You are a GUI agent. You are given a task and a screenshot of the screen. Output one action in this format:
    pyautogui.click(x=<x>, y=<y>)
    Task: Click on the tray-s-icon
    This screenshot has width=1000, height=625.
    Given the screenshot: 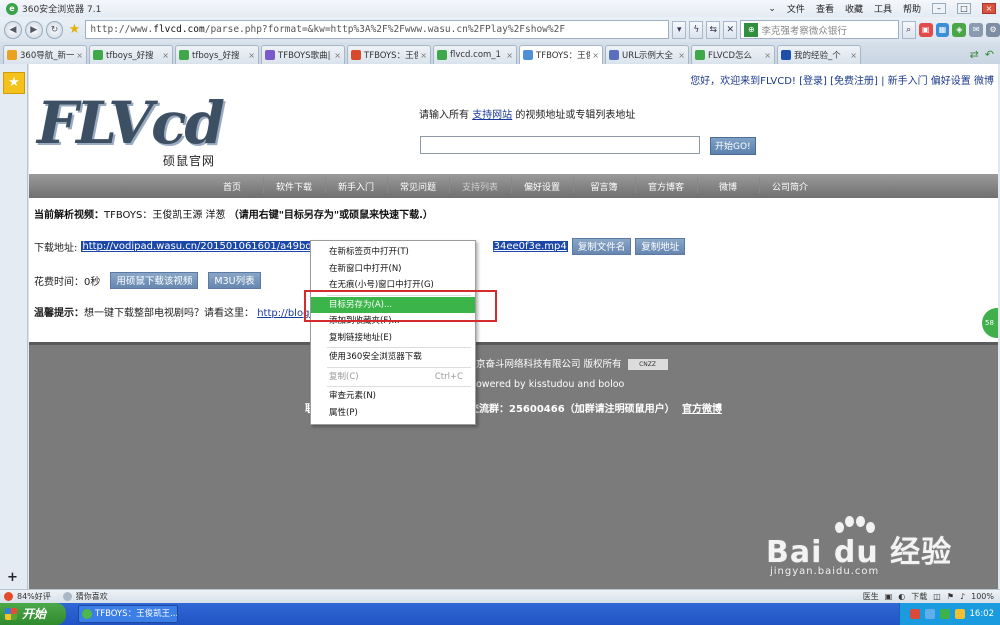 What is the action you would take?
    pyautogui.click(x=914, y=614)
    